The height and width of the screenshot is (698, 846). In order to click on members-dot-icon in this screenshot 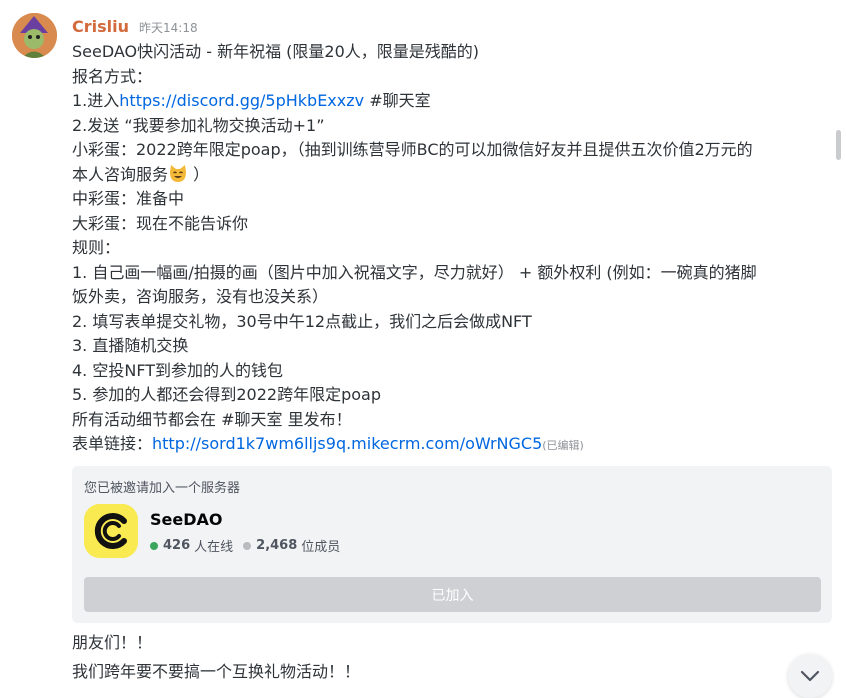, I will do `click(247, 545)`.